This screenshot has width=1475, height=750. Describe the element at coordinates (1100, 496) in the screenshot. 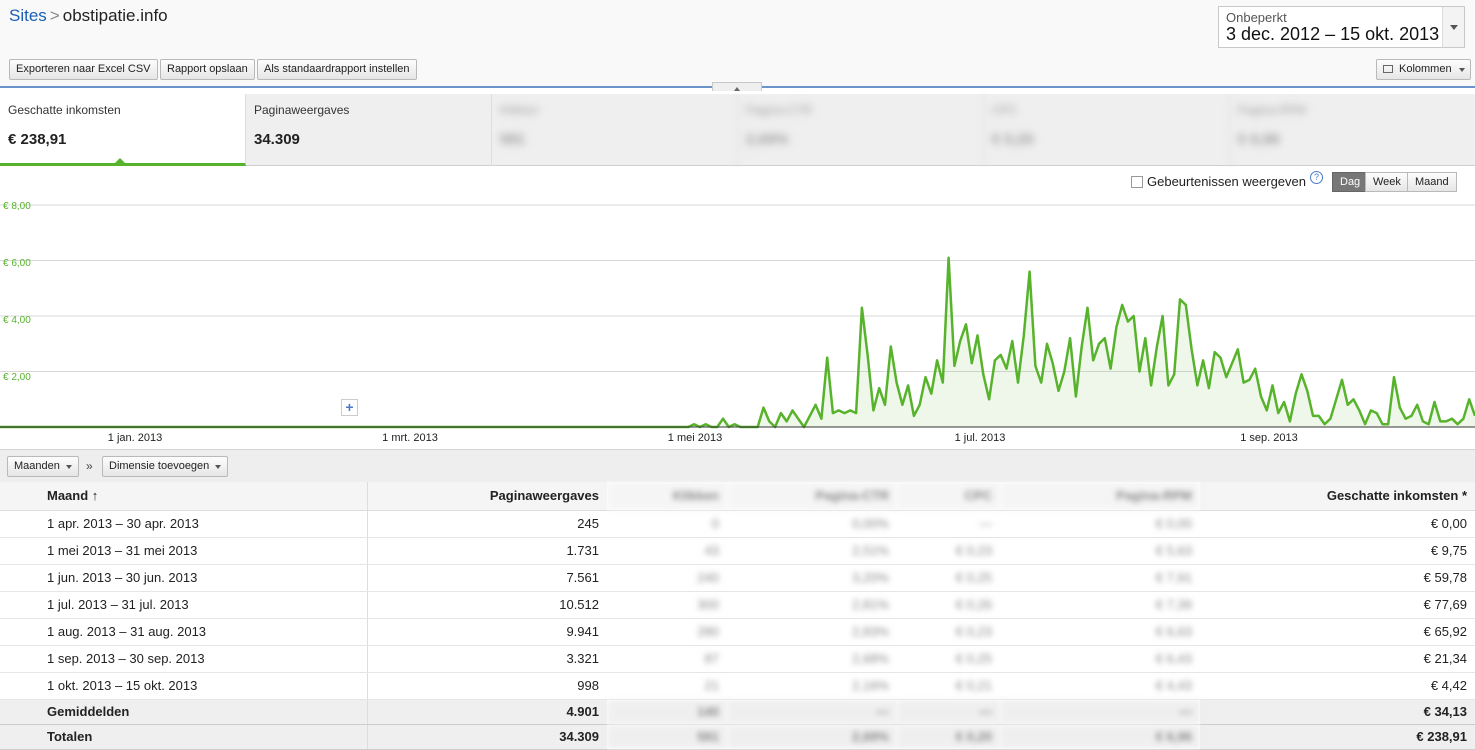

I see `col-rpm-header: Pagina-RPM` at that location.